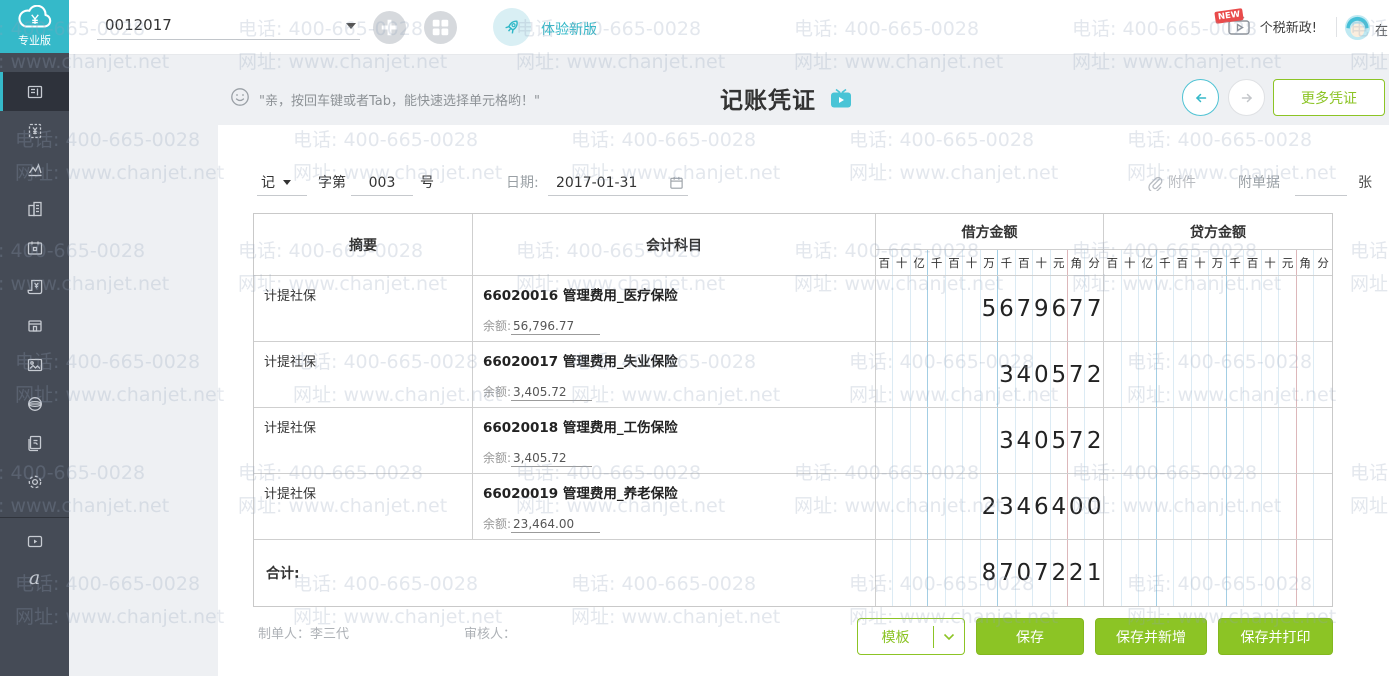 This screenshot has width=1389, height=676. I want to click on save-and-print-button: 保存并打印, so click(1275, 636).